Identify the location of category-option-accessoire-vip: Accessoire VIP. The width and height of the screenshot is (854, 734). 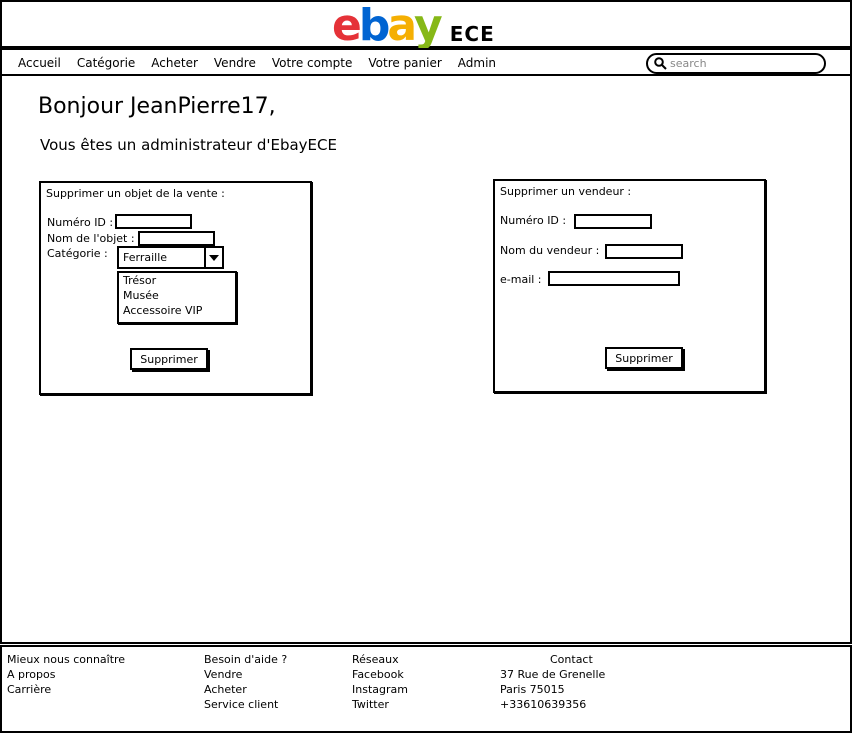
(177, 310).